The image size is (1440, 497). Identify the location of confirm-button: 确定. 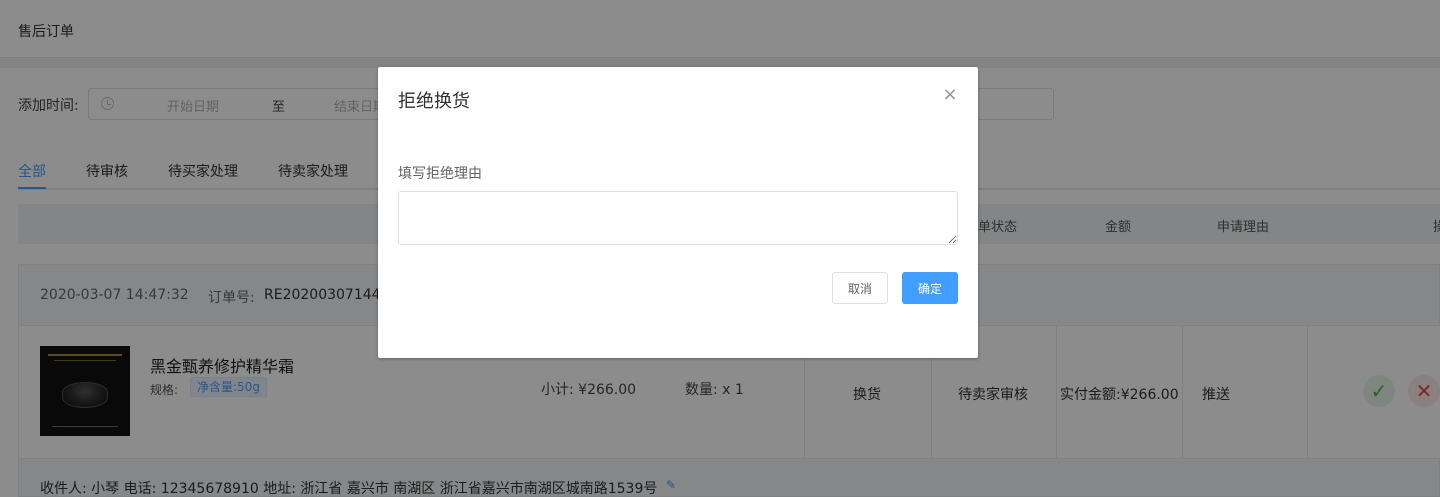
(930, 288).